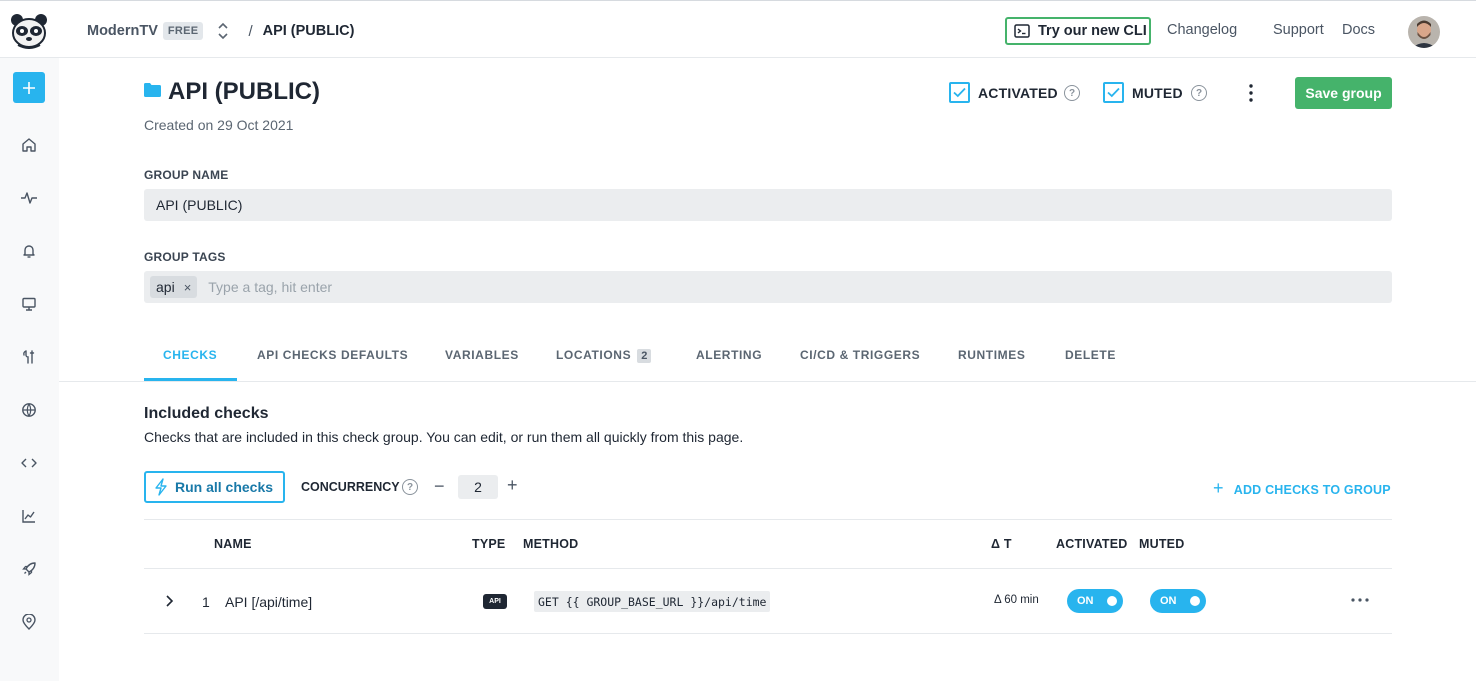 Image resolution: width=1476 pixels, height=681 pixels. Describe the element at coordinates (199, 205) in the screenshot. I see `group-name-value: API (PUBLIC)` at that location.